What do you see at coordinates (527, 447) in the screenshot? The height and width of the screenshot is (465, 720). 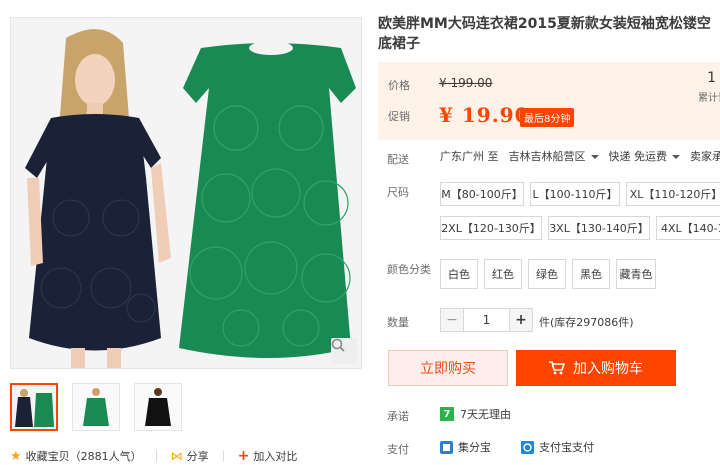 I see `alipay-icon` at bounding box center [527, 447].